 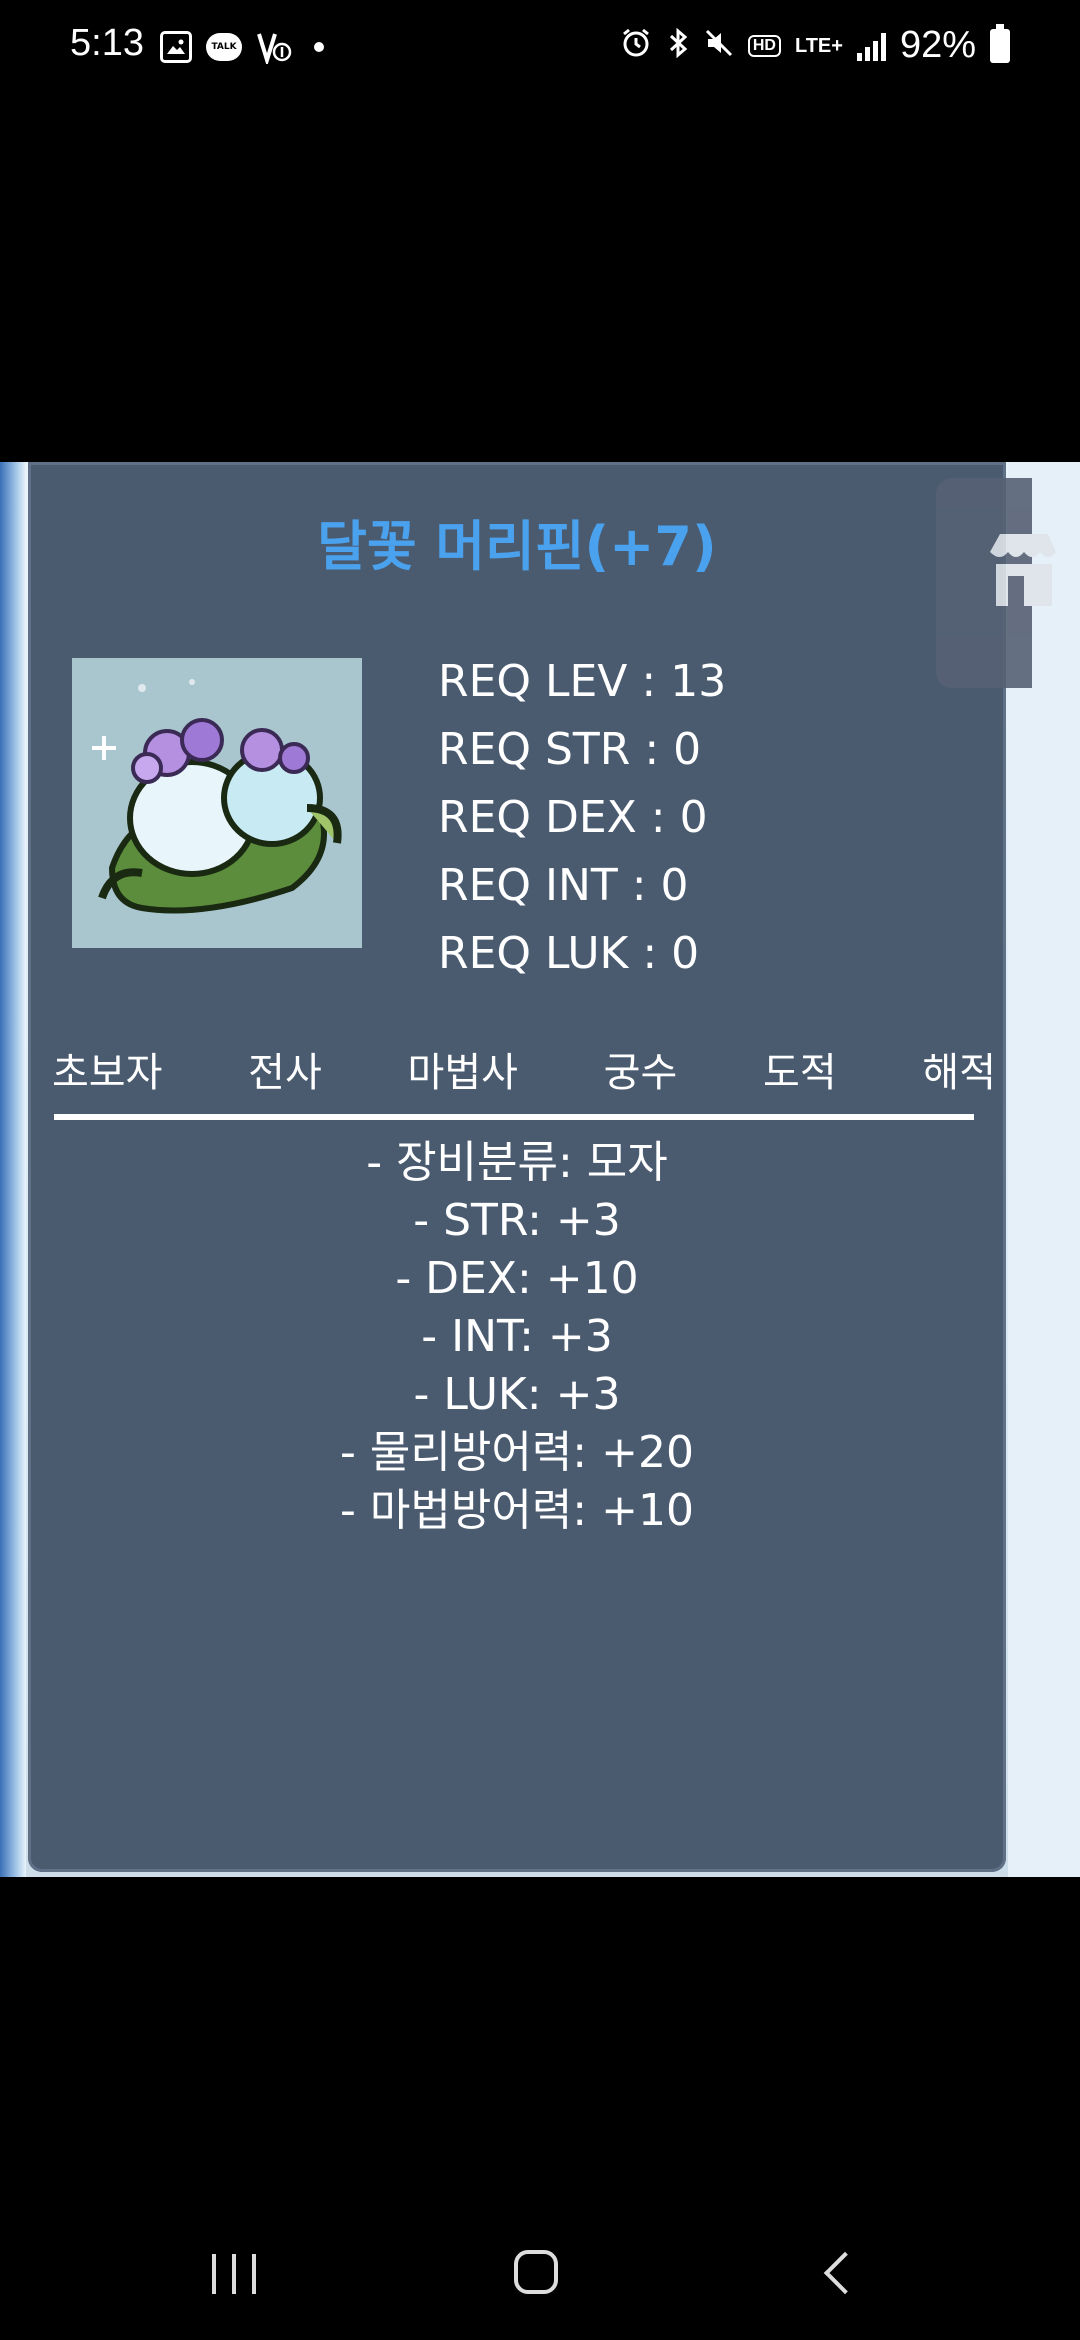 I want to click on navigation-bar, so click(x=540, y=2275).